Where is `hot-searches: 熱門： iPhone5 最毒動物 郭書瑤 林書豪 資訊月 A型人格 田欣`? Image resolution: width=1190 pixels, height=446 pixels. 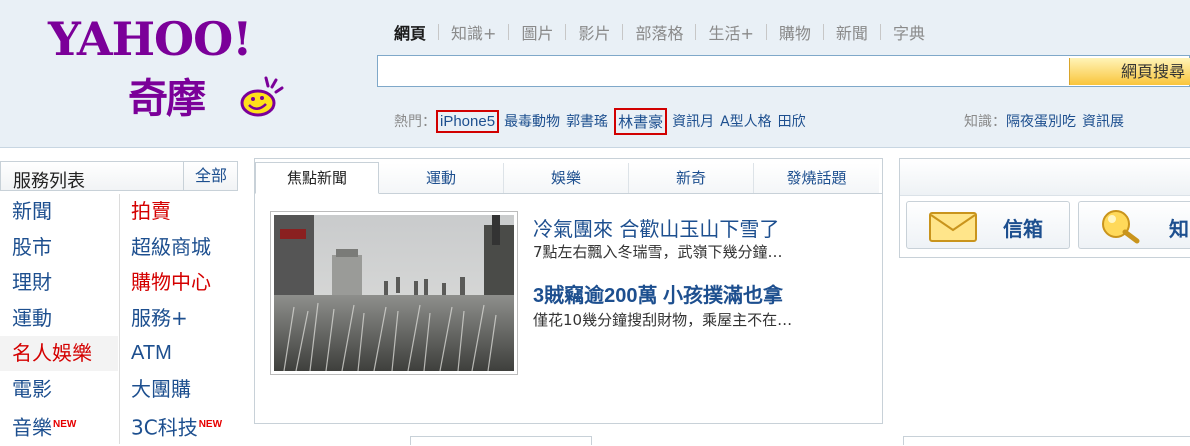 hot-searches: 熱門： iPhone5 最毒動物 郭書瑤 林書豪 資訊月 A型人格 田欣 is located at coordinates (603, 121).